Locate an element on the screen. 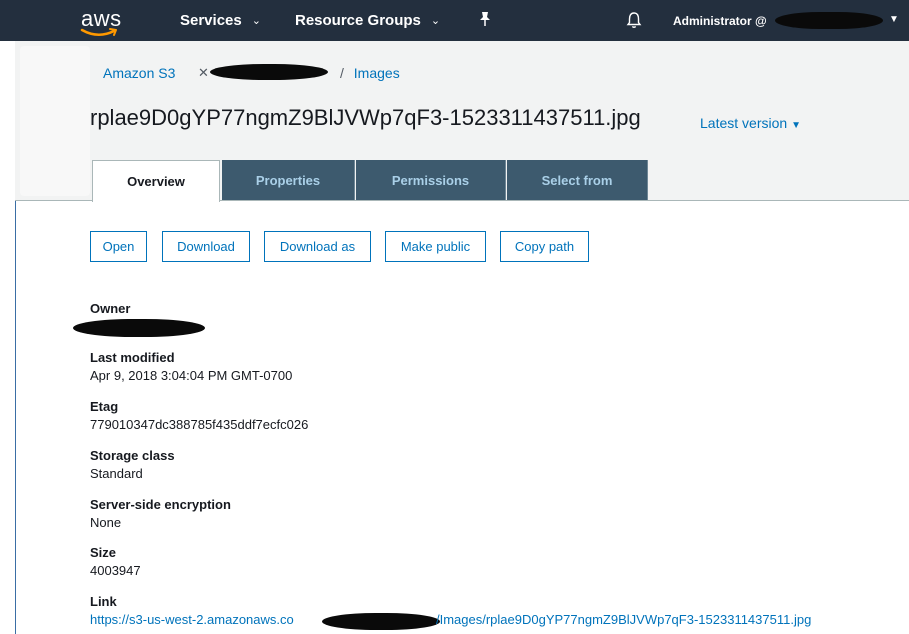 The height and width of the screenshot is (634, 909). breadcrumb-amazon-s3: Amazon S3 is located at coordinates (139, 73).